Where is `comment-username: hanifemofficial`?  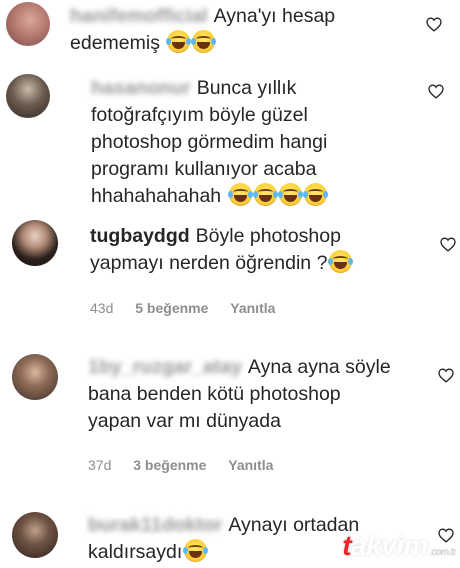 comment-username: hanifemofficial is located at coordinates (139, 16).